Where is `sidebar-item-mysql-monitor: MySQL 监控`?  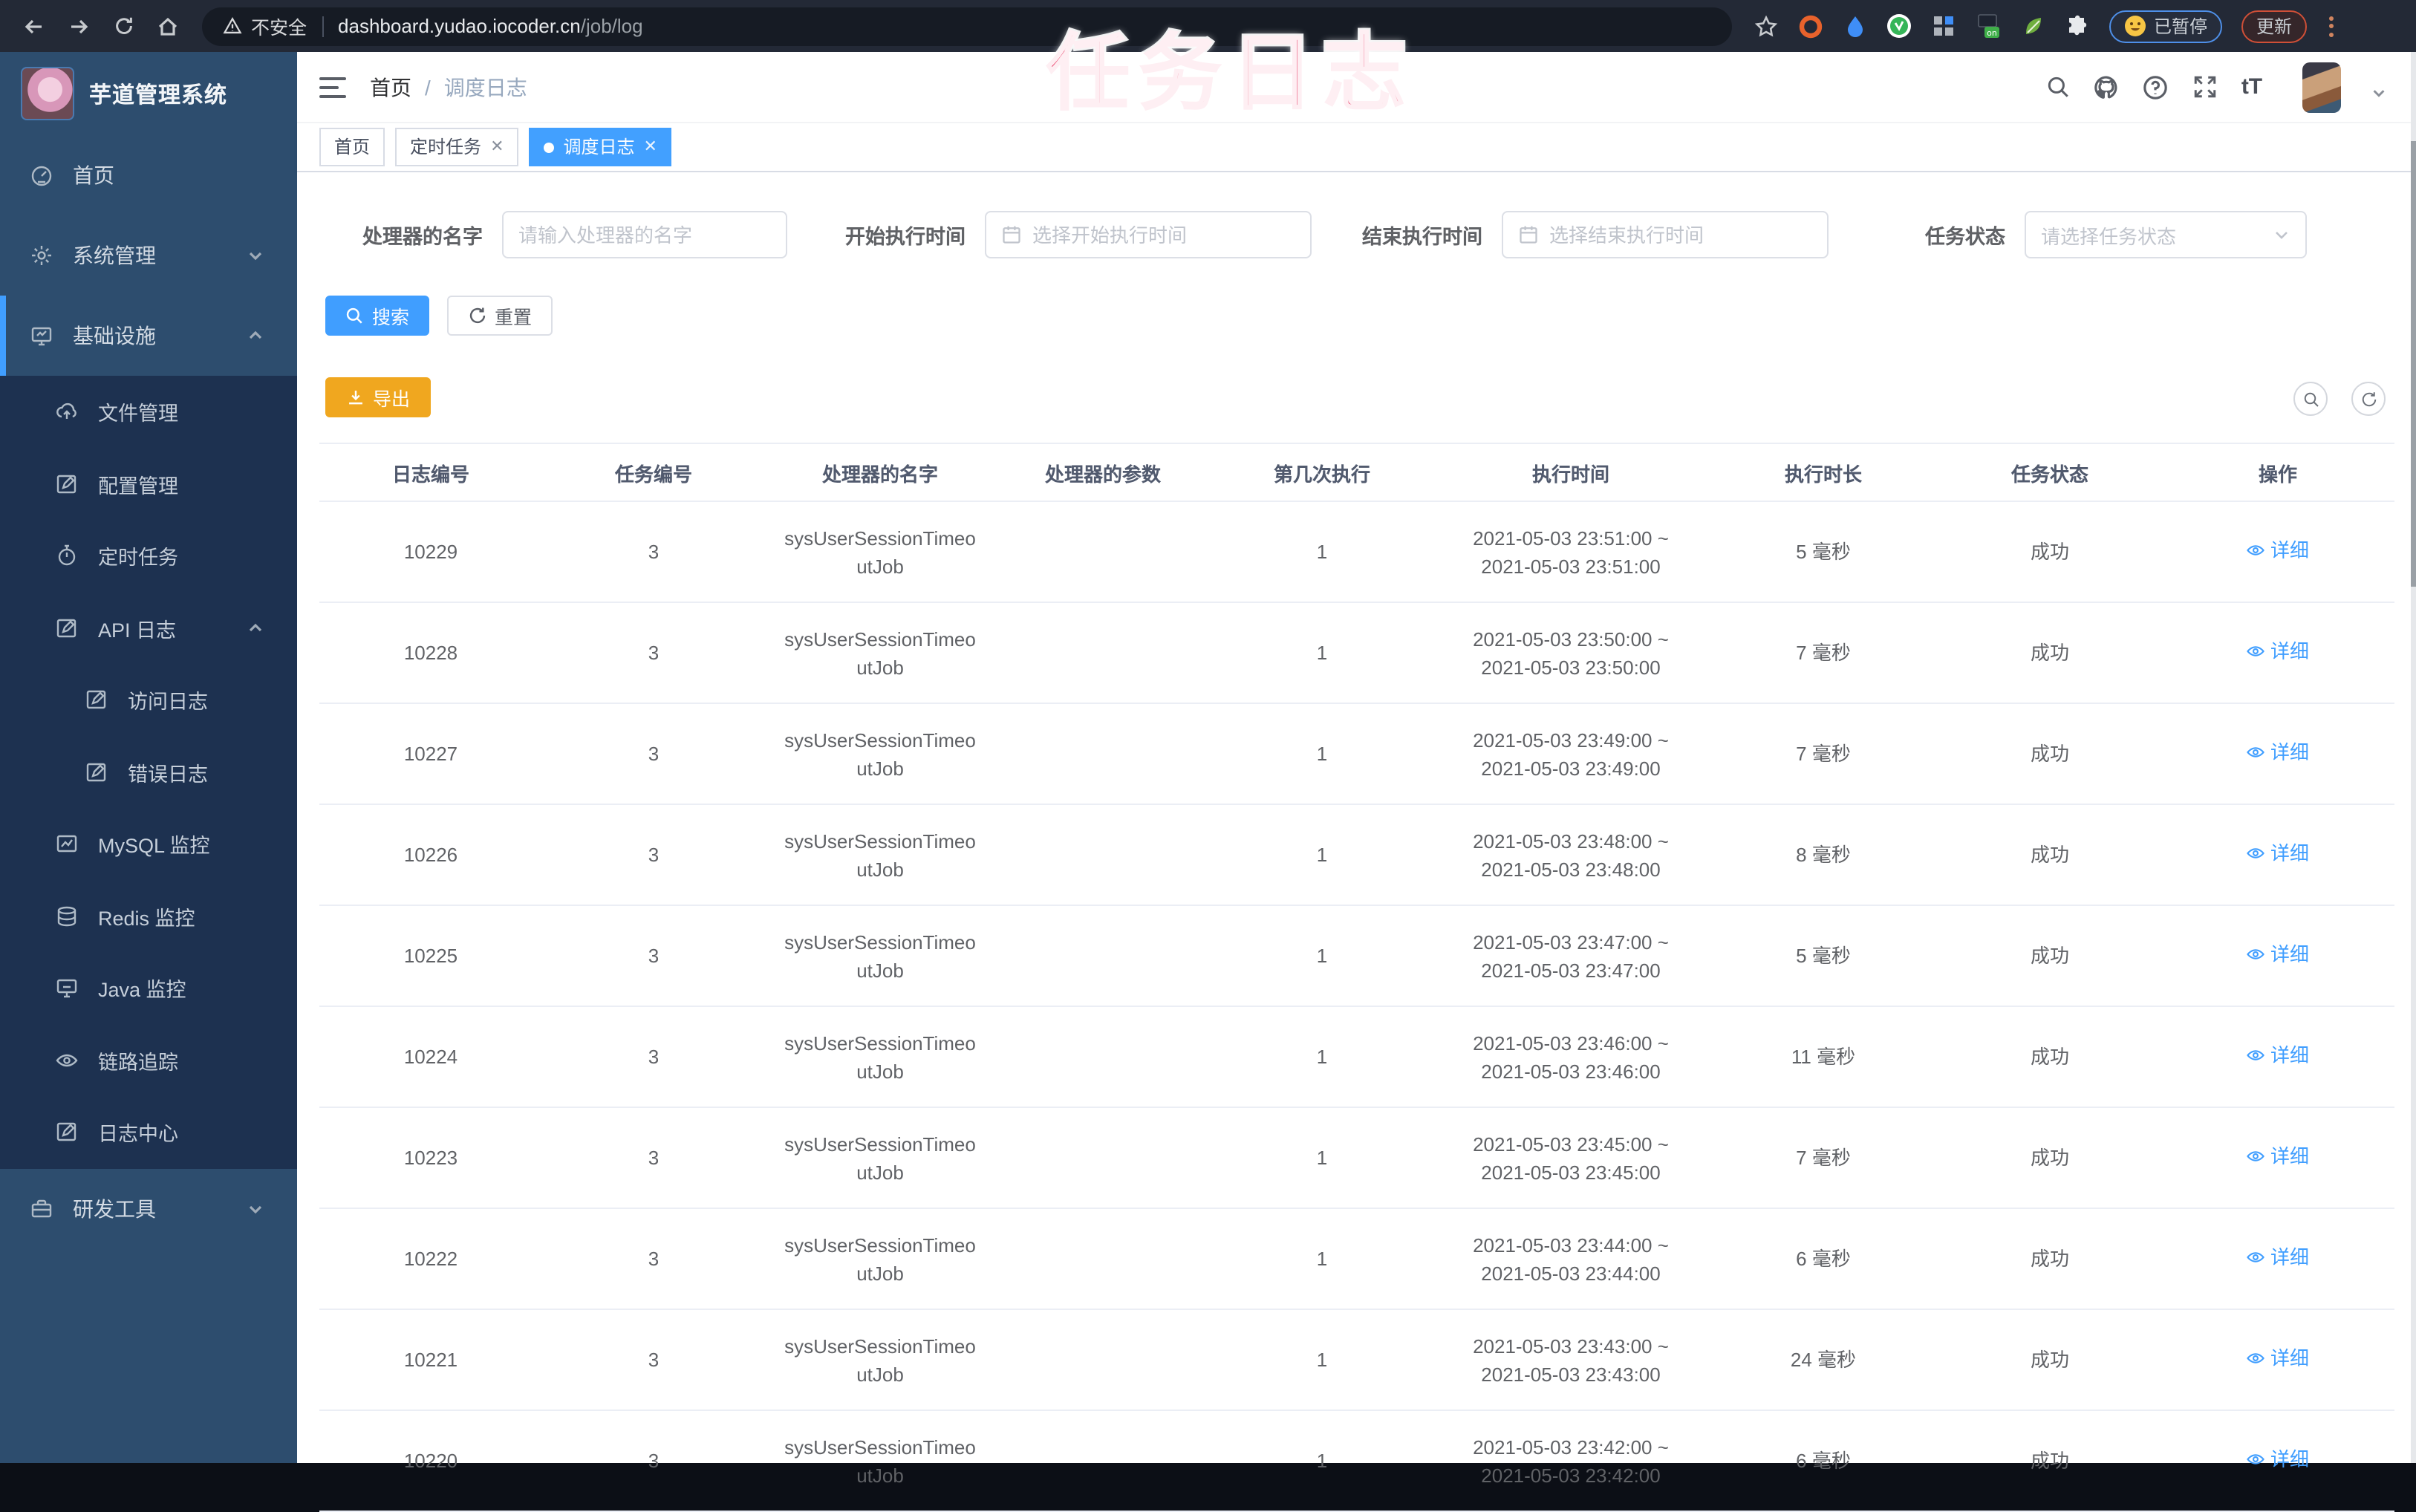
sidebar-item-mysql-monitor: MySQL 监控 is located at coordinates (148, 844).